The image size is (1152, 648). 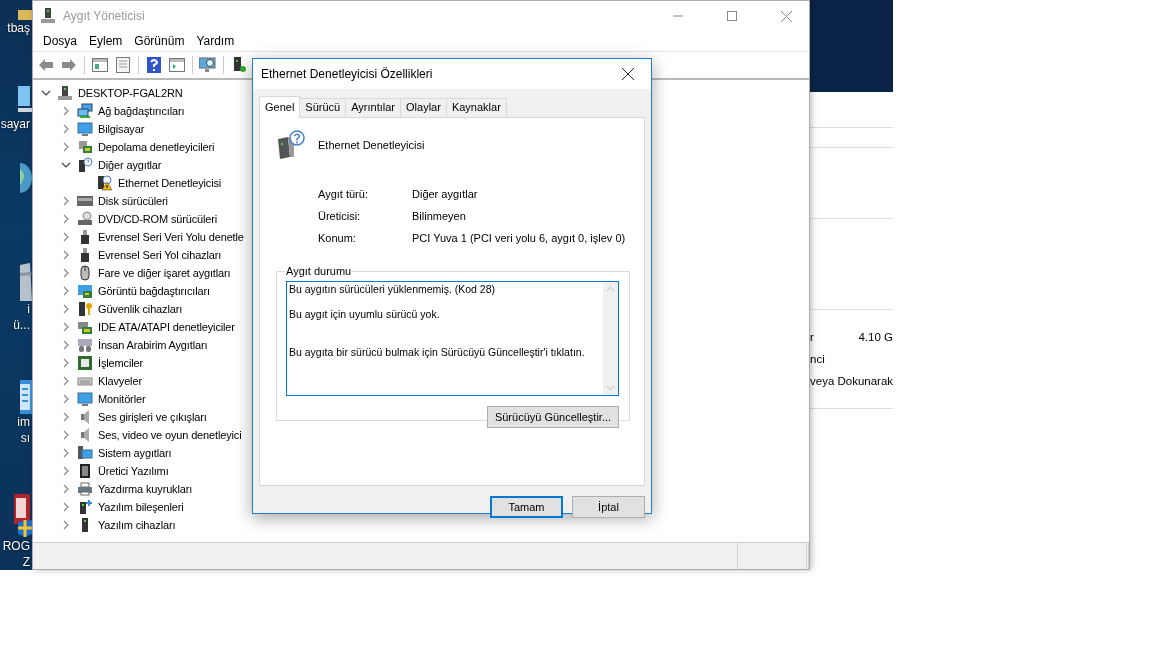 I want to click on key-icon, so click(x=85, y=309).